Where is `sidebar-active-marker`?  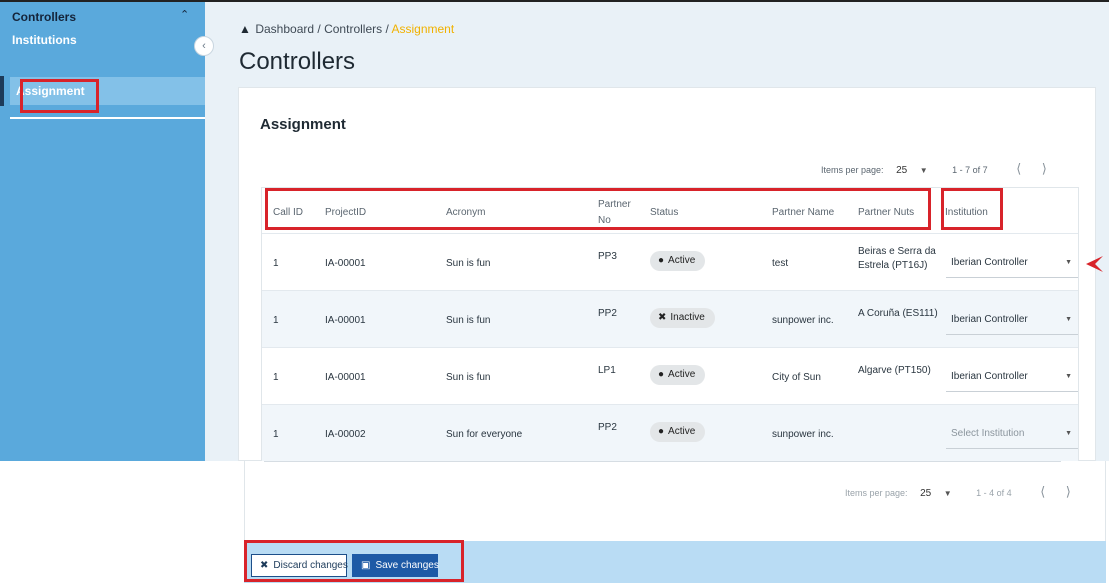 sidebar-active-marker is located at coordinates (2, 91).